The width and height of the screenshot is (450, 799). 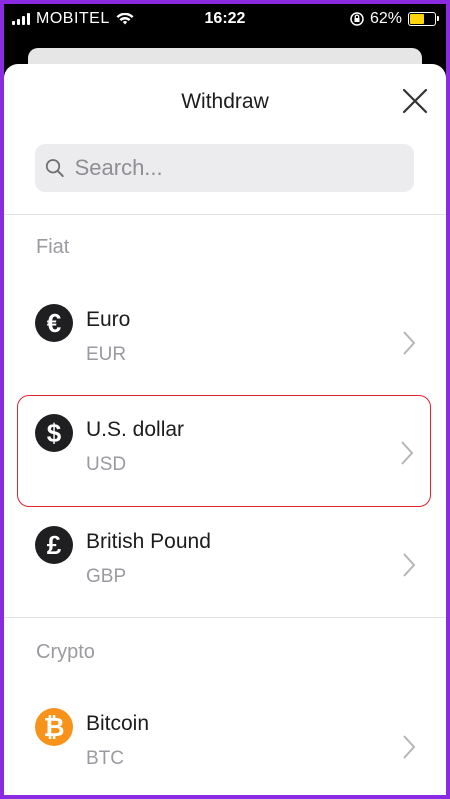 I want to click on euro-icon: €, so click(x=54, y=323).